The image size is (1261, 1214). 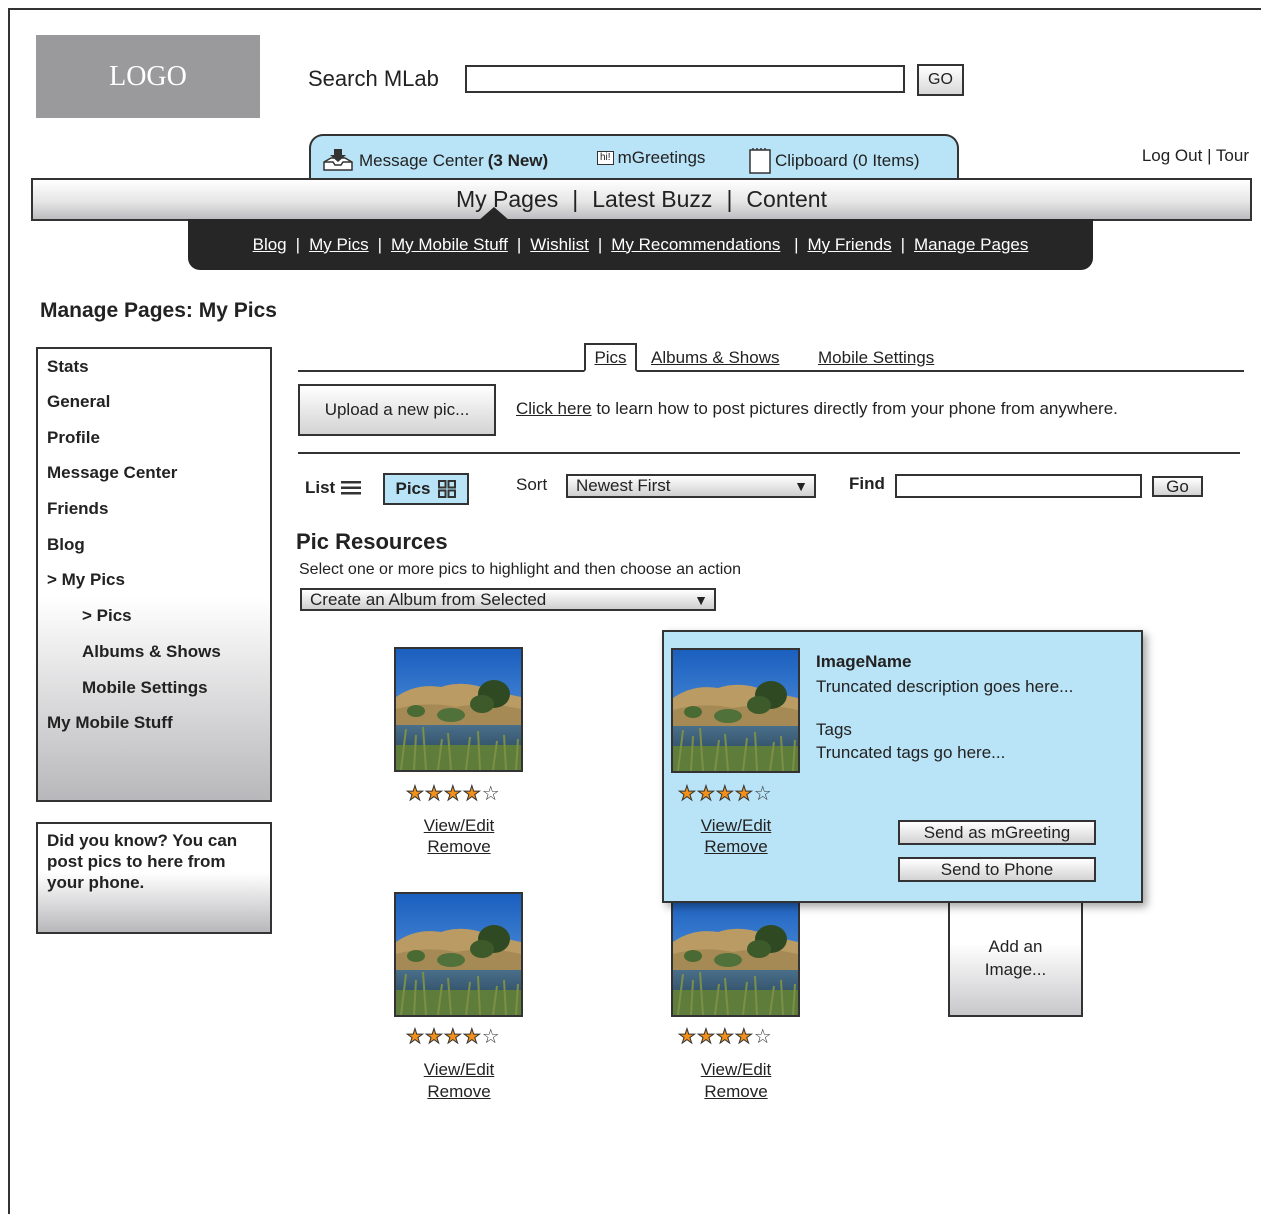 What do you see at coordinates (651, 158) in the screenshot?
I see `mgreetings-link: hi! mGreetings` at bounding box center [651, 158].